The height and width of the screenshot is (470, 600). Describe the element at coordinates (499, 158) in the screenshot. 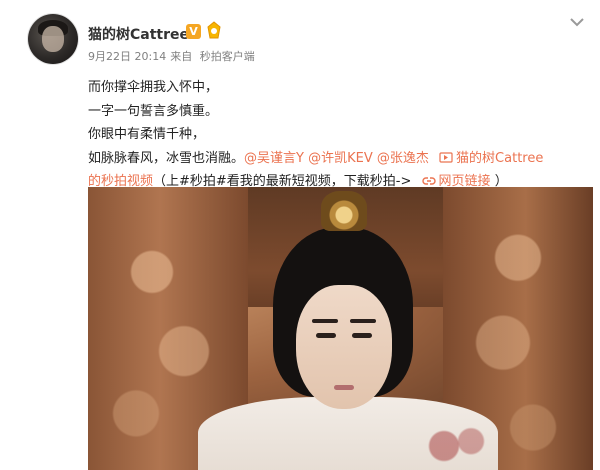

I see `video-link-title: 猫的树Cattree` at that location.